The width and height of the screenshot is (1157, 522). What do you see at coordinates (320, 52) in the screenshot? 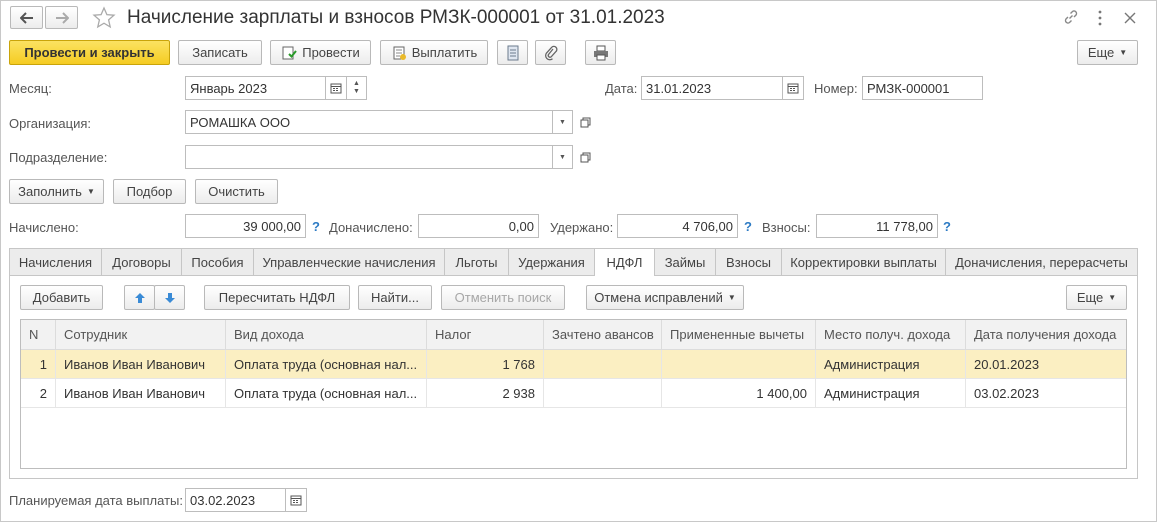
I see `post-button: Провести` at bounding box center [320, 52].